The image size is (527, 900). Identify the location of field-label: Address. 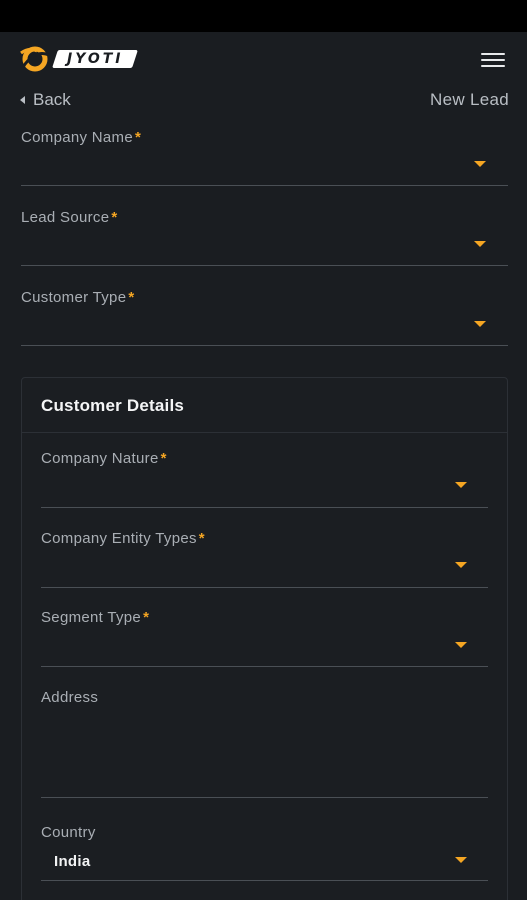
(70, 697).